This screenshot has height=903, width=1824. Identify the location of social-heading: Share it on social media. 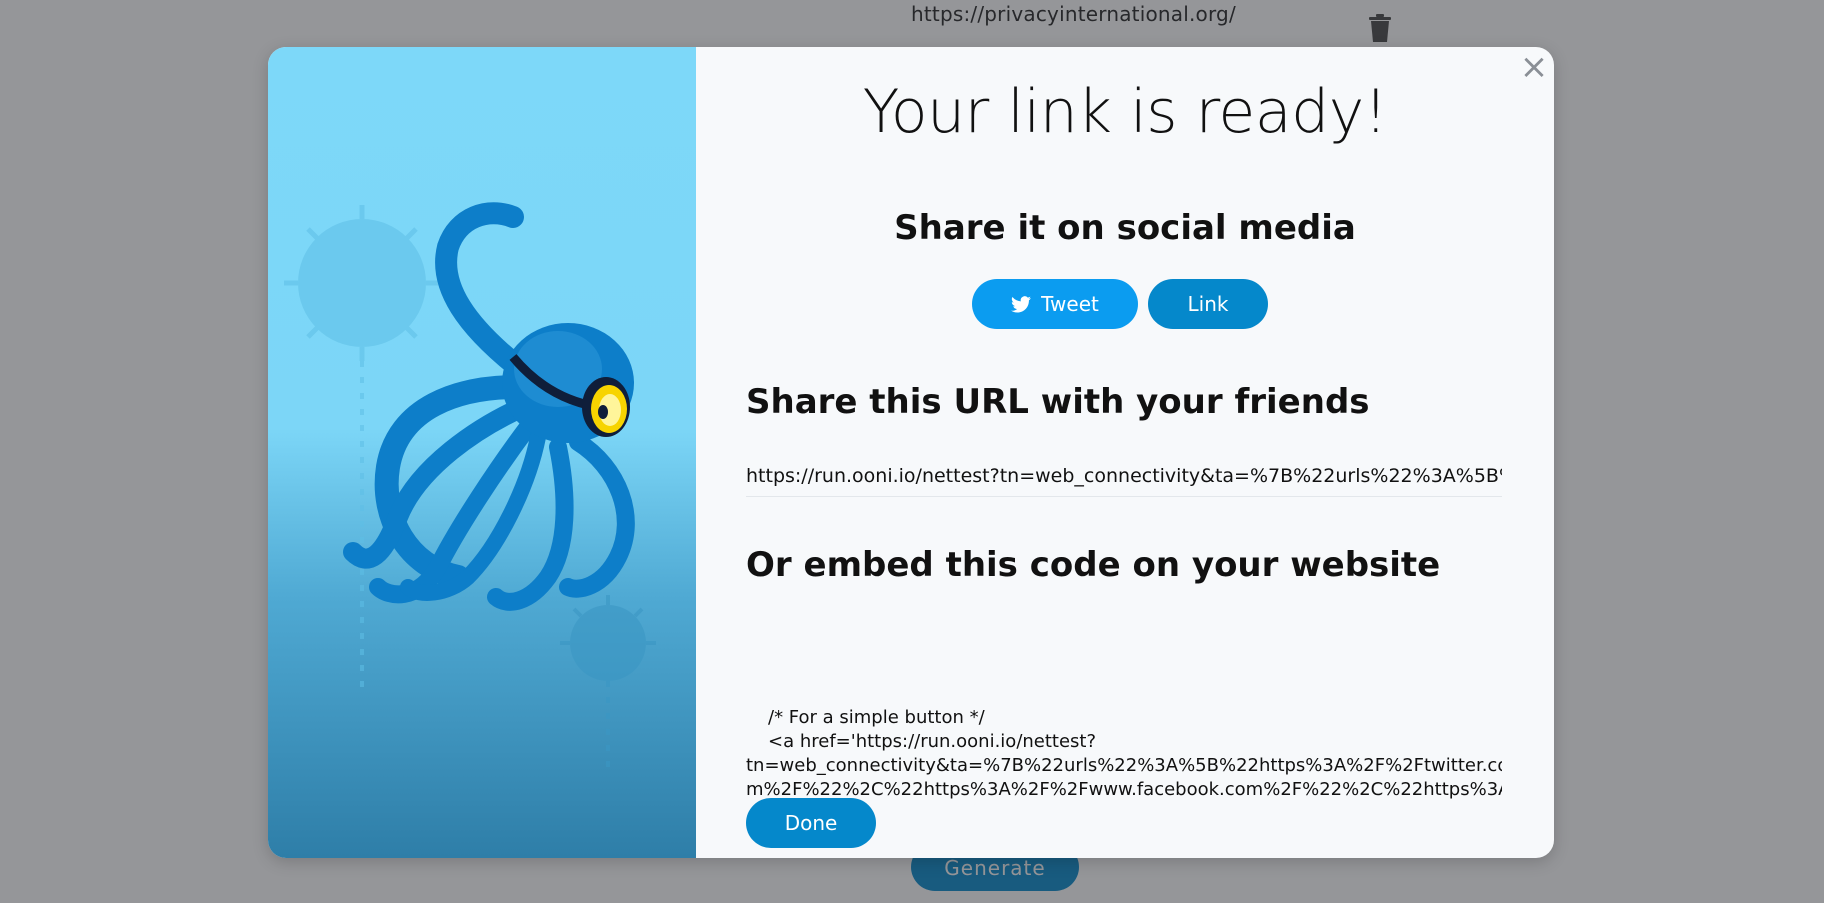
(1125, 228).